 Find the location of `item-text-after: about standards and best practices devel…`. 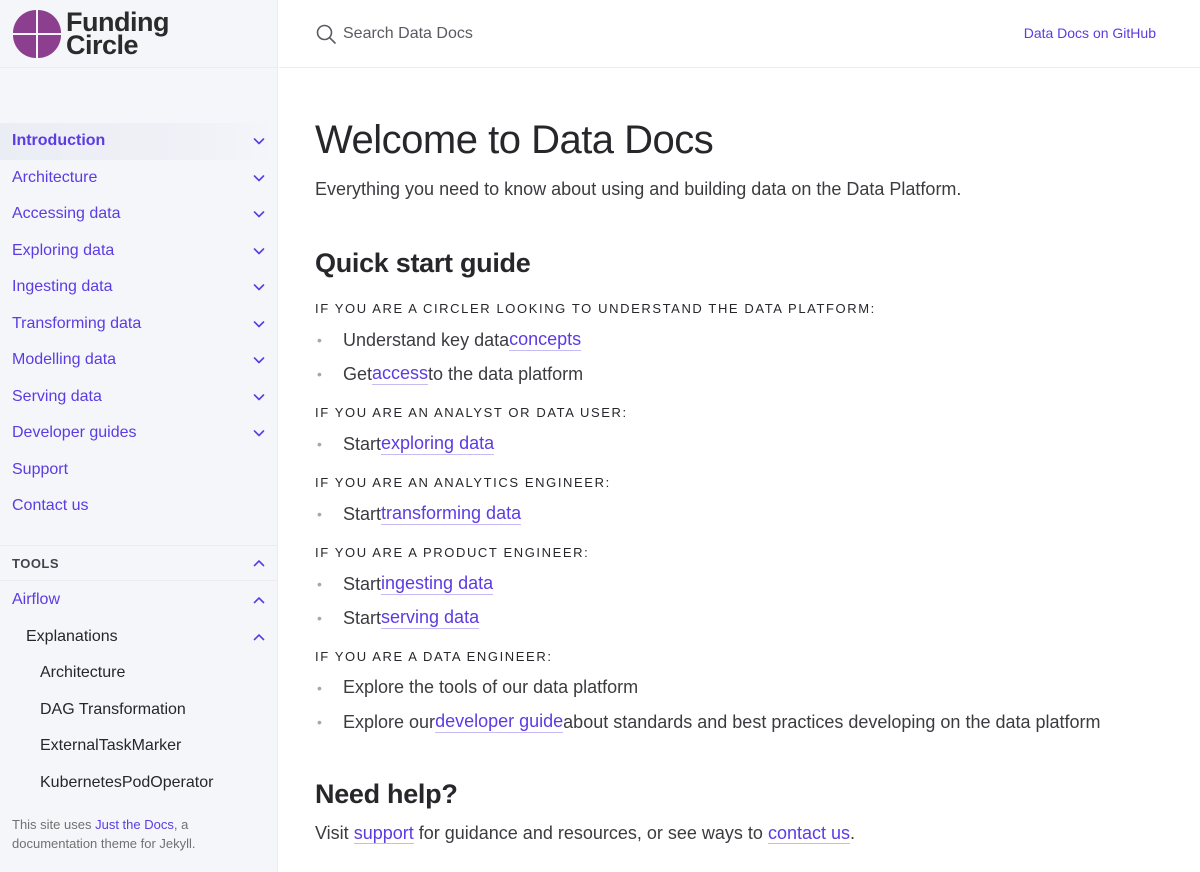

item-text-after: about standards and best practices devel… is located at coordinates (832, 721).